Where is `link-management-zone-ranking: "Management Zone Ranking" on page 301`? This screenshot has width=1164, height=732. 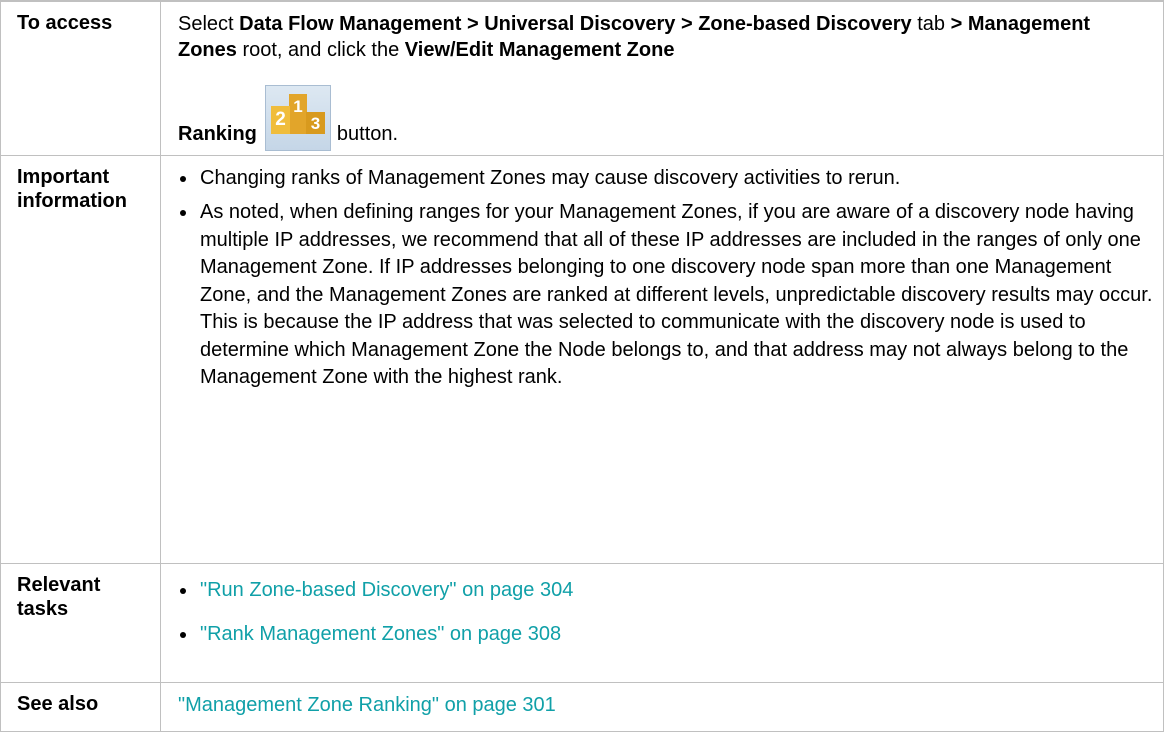 link-management-zone-ranking: "Management Zone Ranking" on page 301 is located at coordinates (367, 705).